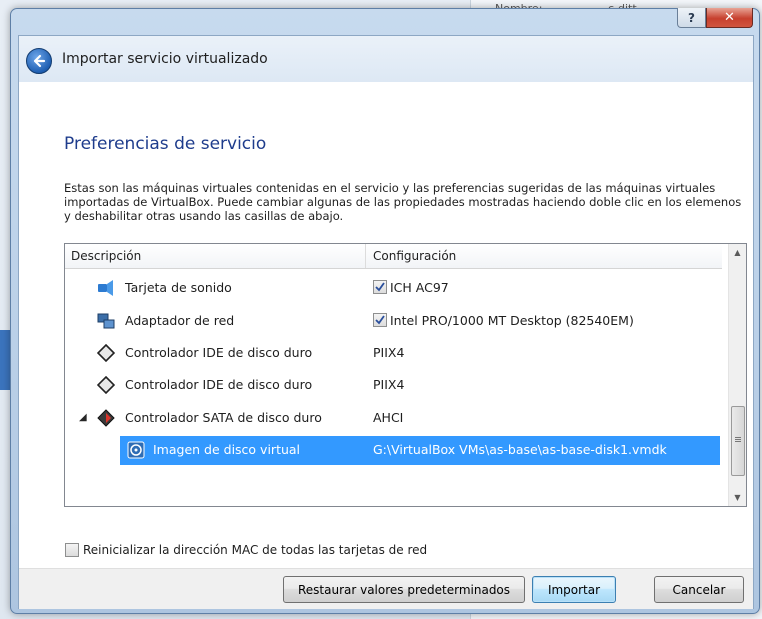 Image resolution: width=762 pixels, height=619 pixels. I want to click on table-row: ◢ Controlador SATA de disco duro AHCI, so click(393, 418).